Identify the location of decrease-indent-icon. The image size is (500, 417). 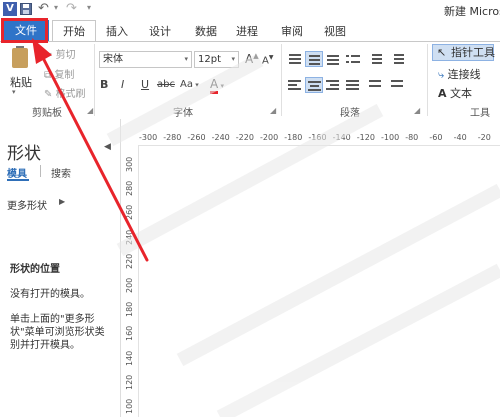
(375, 59).